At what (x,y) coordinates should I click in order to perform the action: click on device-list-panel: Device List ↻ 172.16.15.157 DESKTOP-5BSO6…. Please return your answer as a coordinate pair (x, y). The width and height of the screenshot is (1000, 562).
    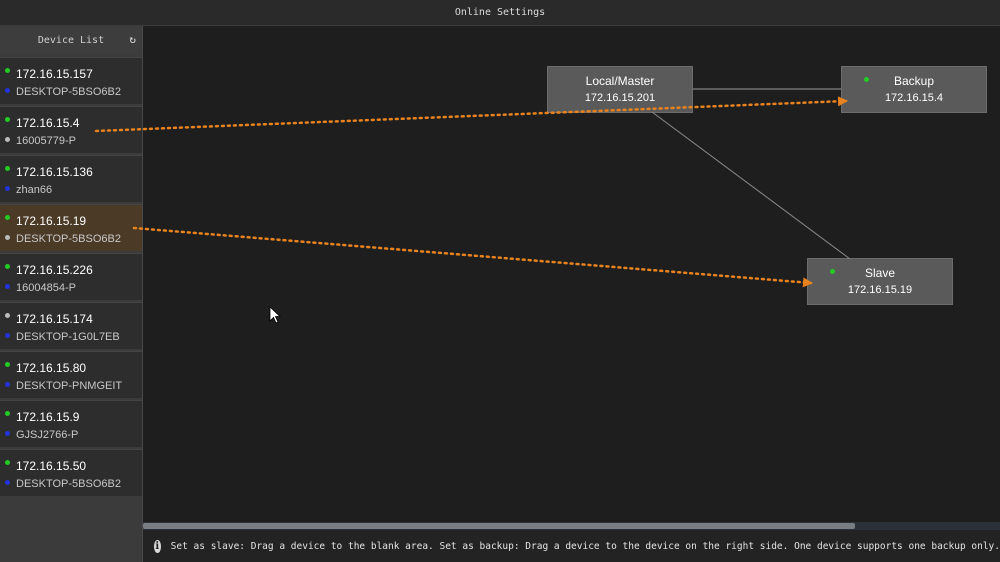
    Looking at the image, I should click on (71, 294).